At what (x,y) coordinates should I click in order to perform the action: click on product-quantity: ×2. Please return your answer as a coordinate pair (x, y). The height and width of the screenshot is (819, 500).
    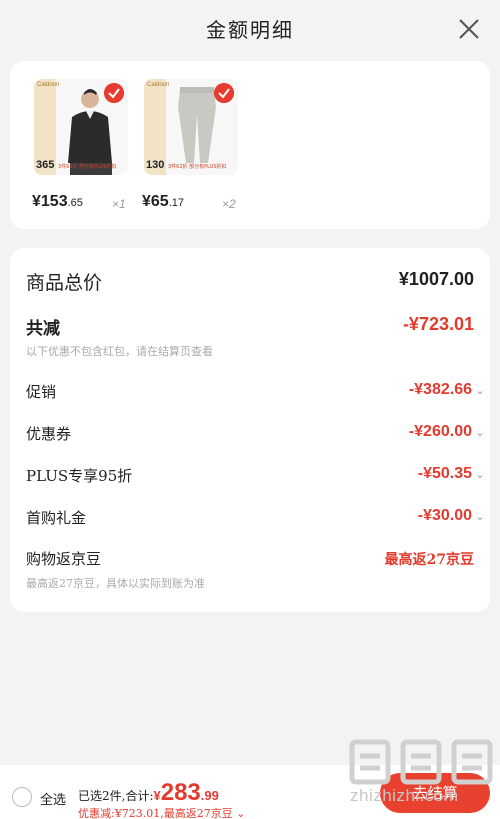
    Looking at the image, I should click on (229, 204).